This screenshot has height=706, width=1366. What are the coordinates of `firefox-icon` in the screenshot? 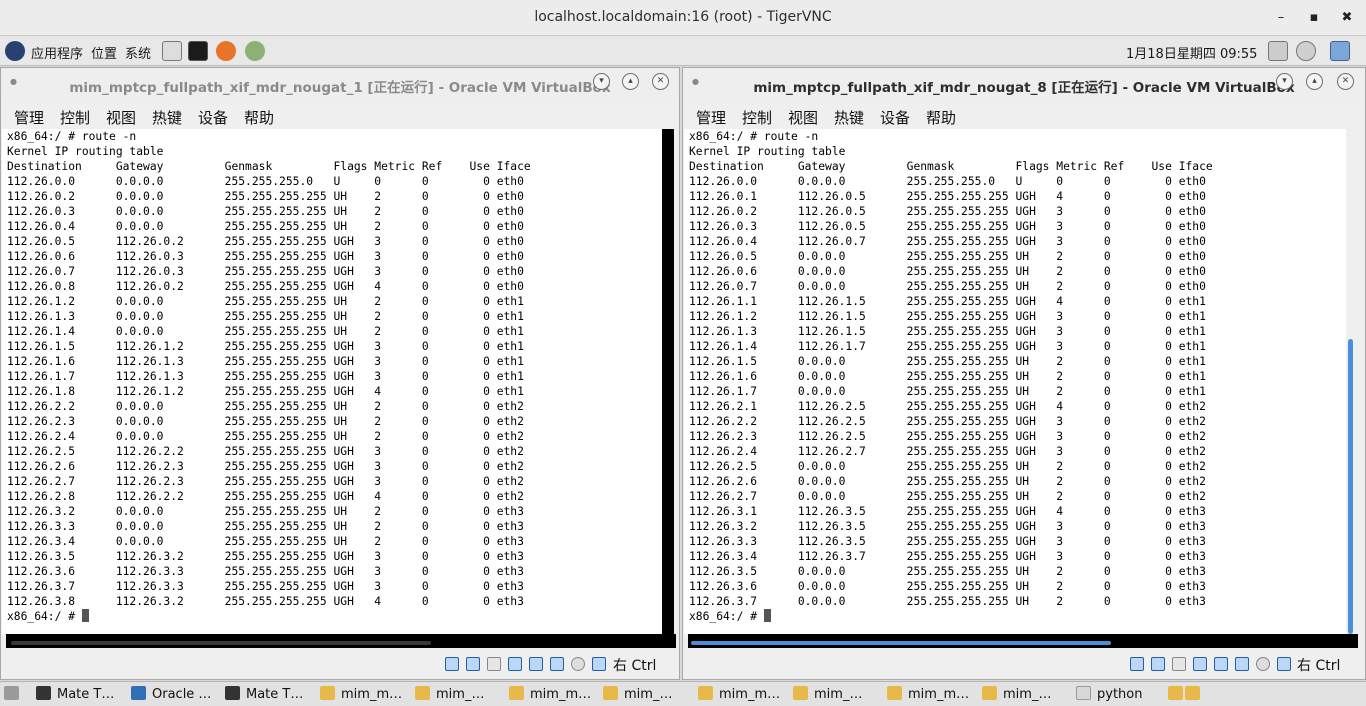 It's located at (226, 51).